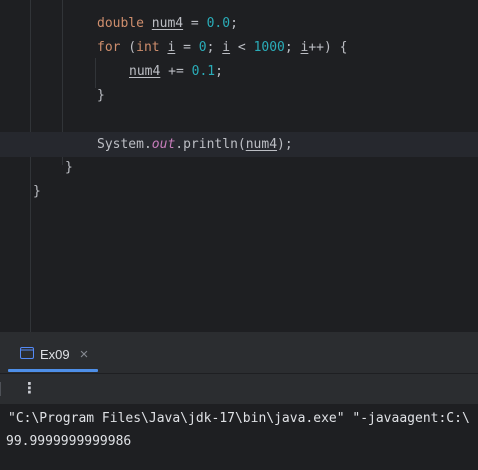 The image size is (478, 470). Describe the element at coordinates (218, 23) in the screenshot. I see `number-literal: 0.0` at that location.